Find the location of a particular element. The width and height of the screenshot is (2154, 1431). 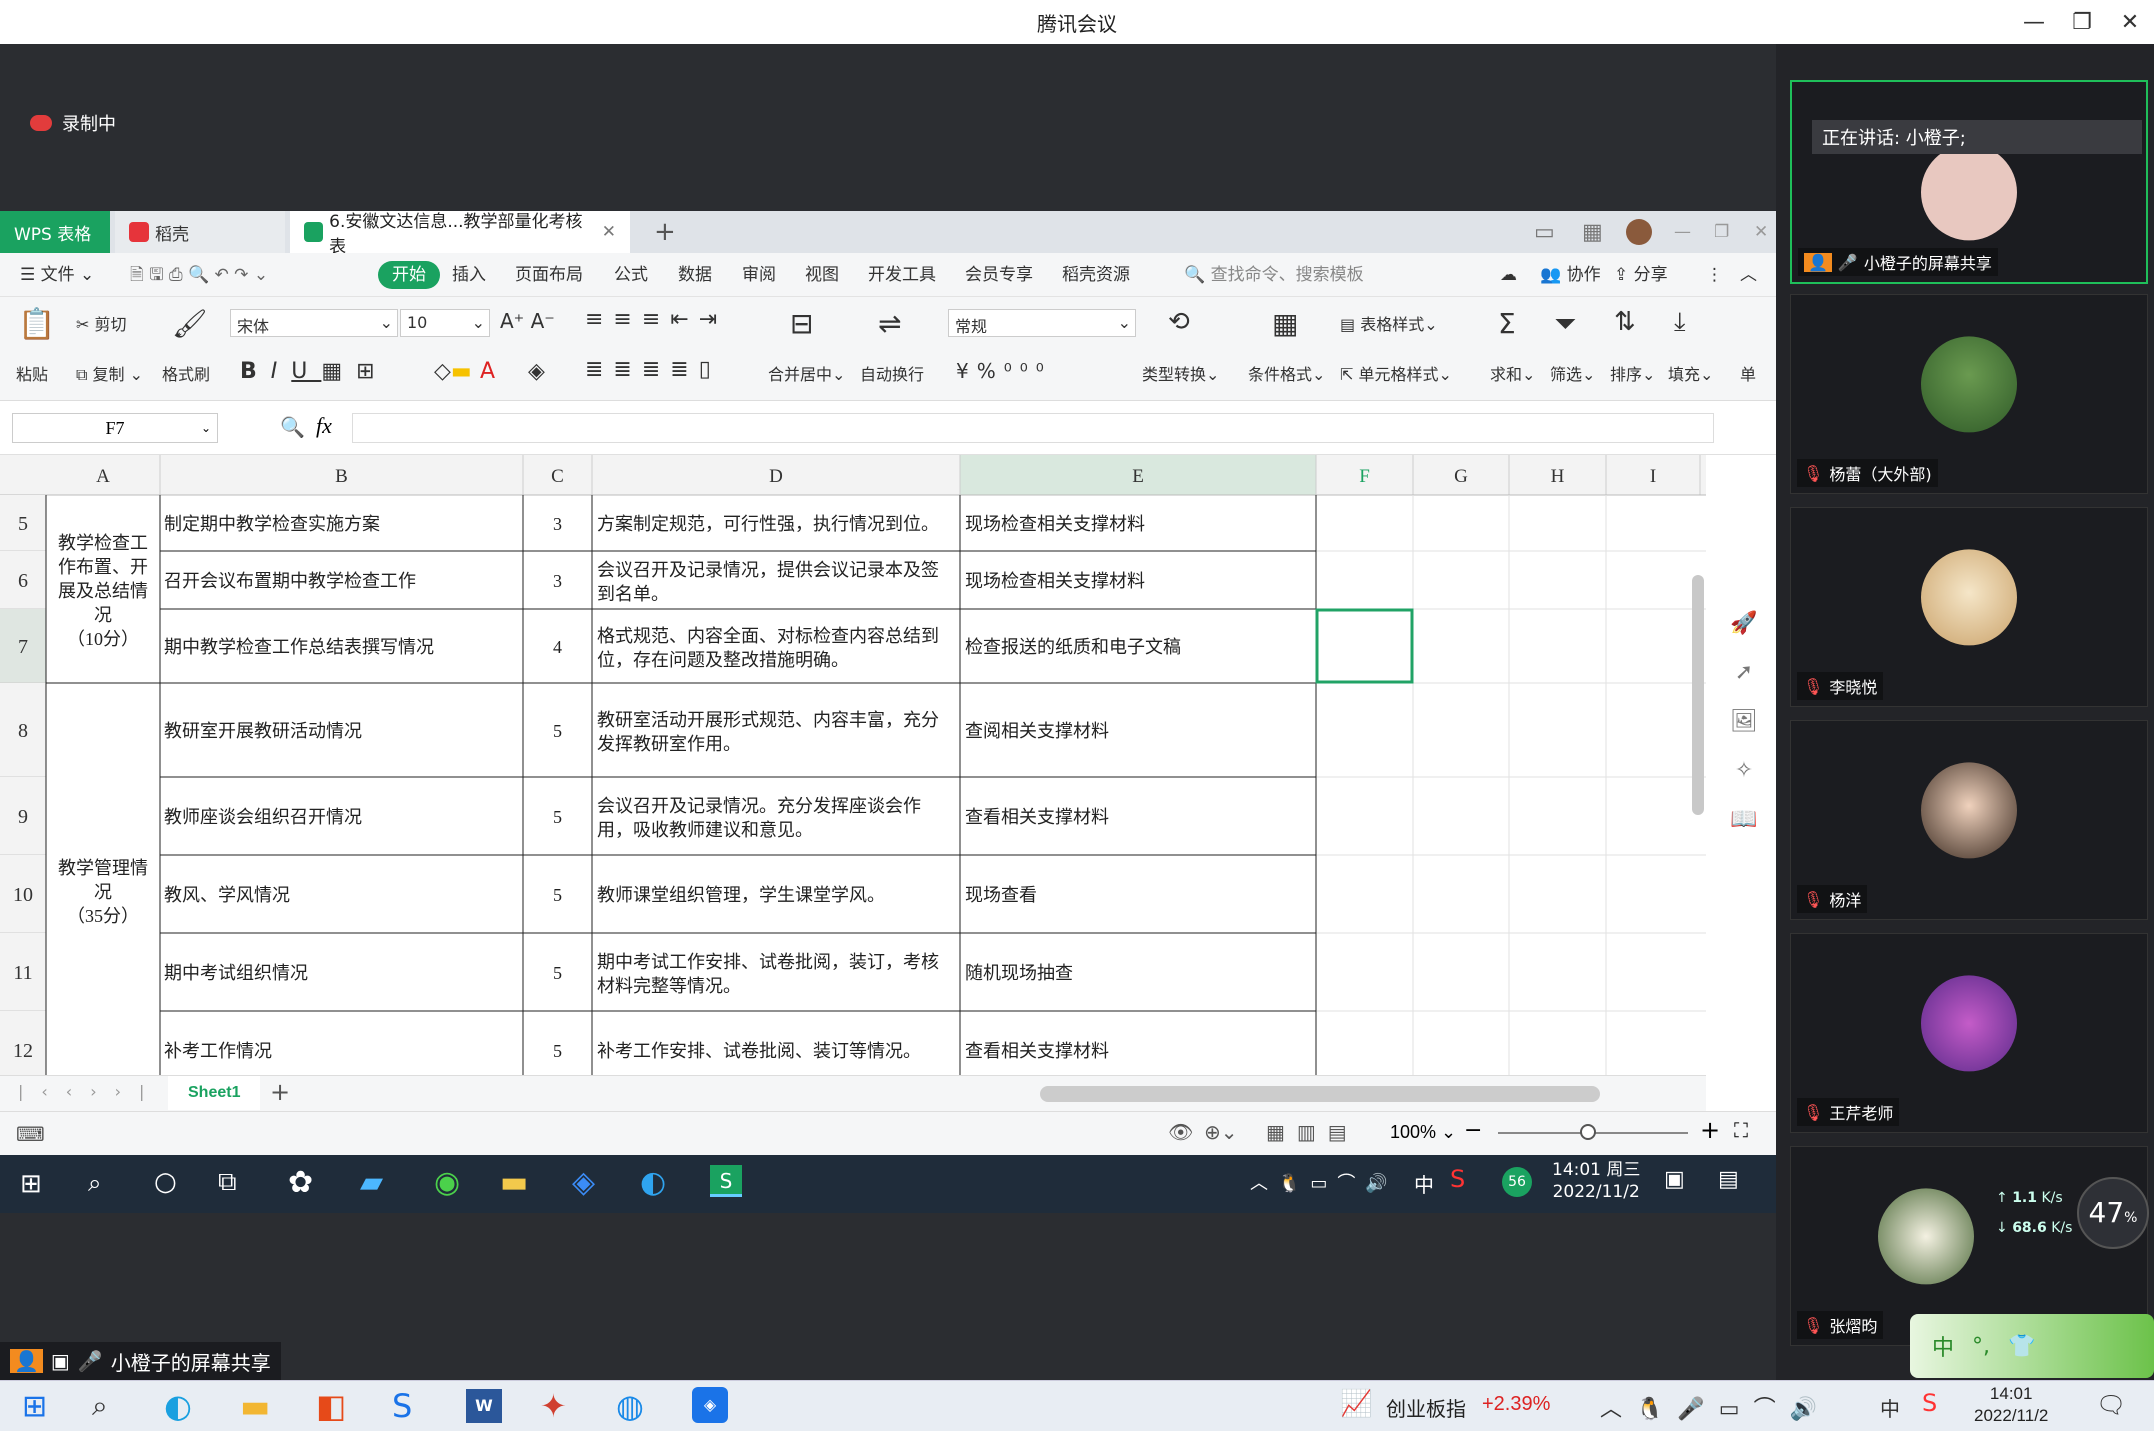

browser-icon: ◉ is located at coordinates (447, 1182).